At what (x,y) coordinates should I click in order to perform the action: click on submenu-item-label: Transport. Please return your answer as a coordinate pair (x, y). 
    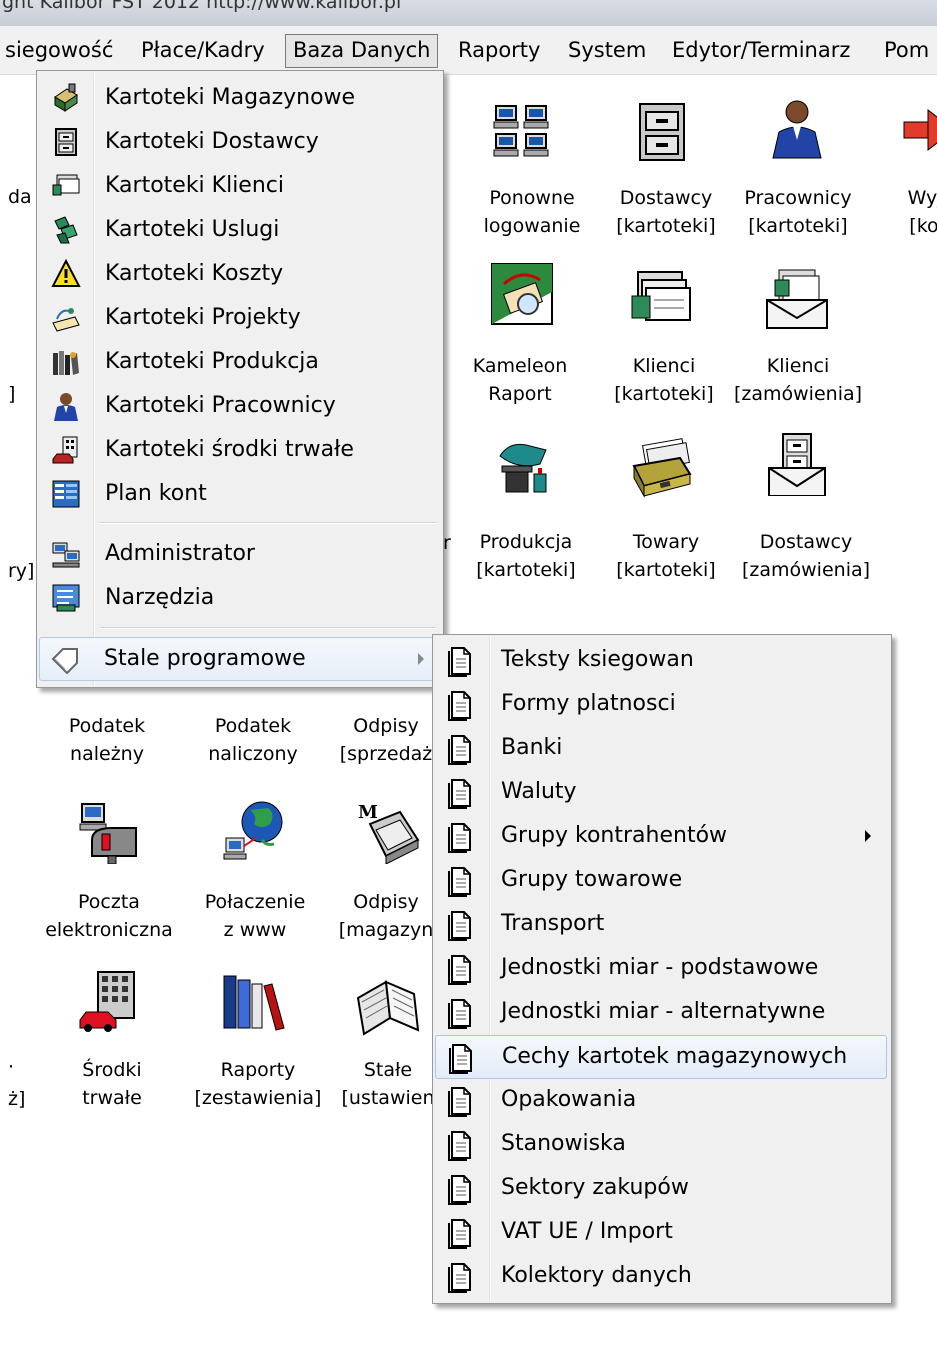
    Looking at the image, I should click on (553, 923).